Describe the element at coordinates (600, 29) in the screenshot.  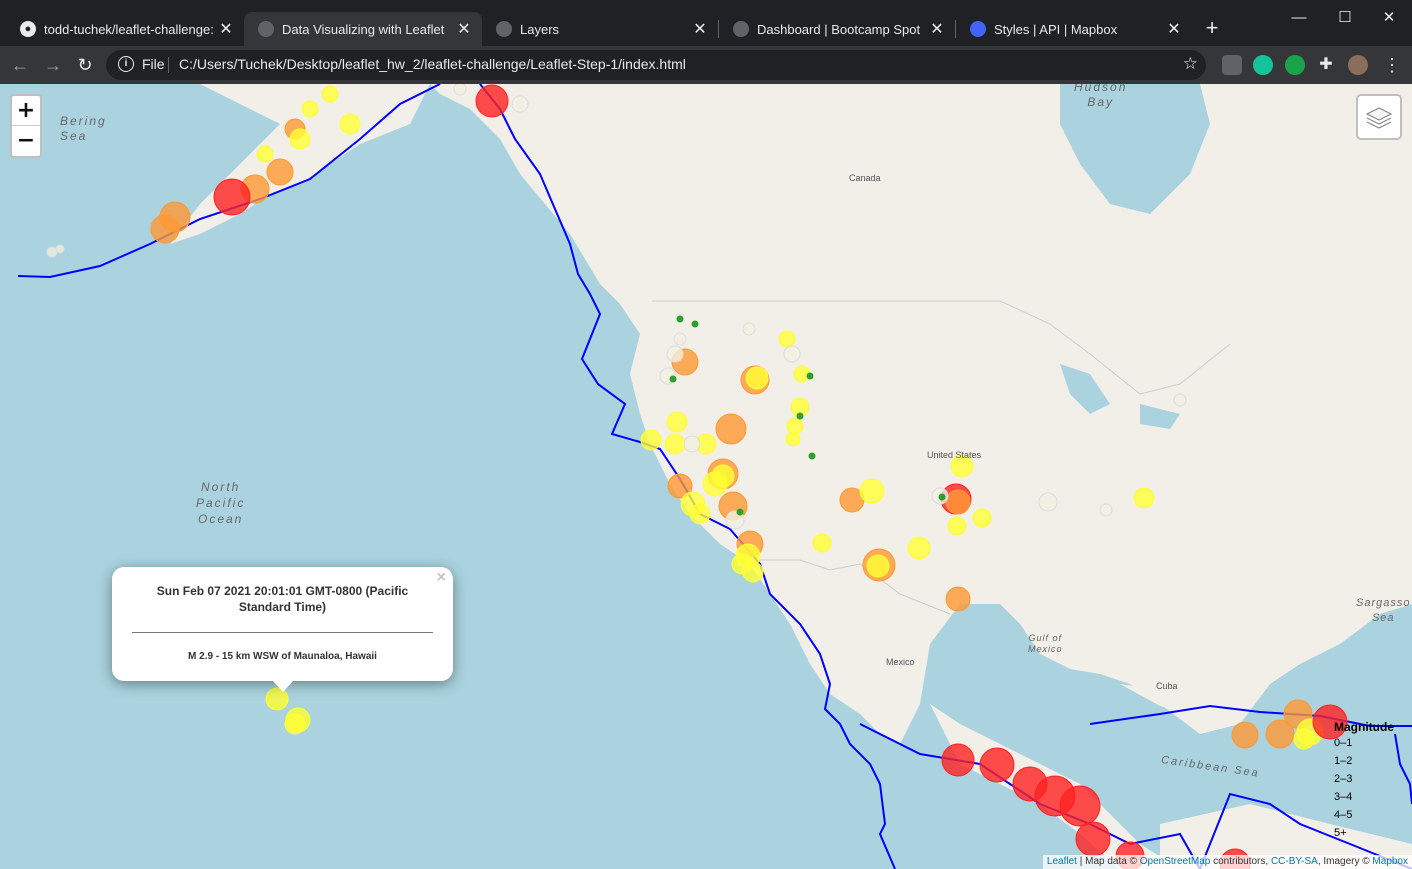
I see `tab-layers: Layers ✕` at that location.